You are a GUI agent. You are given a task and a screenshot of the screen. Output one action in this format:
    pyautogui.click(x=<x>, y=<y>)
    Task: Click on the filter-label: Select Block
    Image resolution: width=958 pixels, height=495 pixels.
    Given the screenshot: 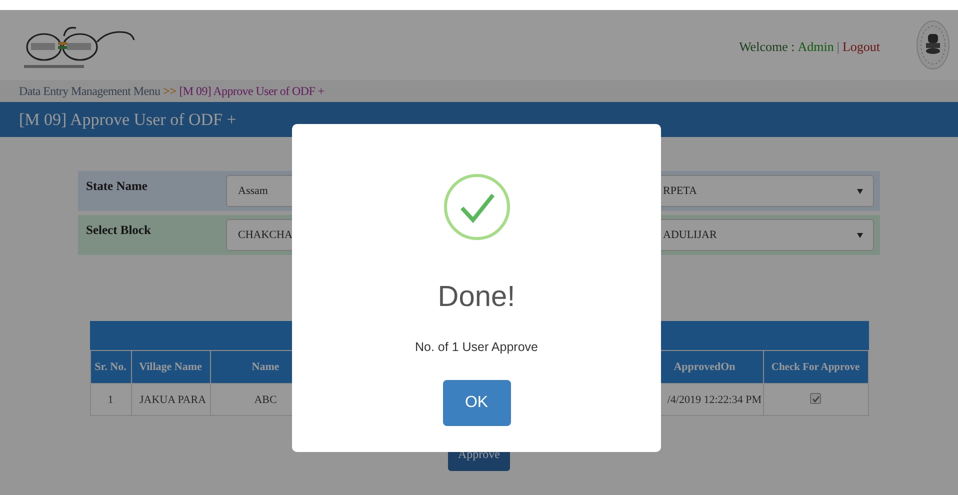 What is the action you would take?
    pyautogui.click(x=119, y=230)
    